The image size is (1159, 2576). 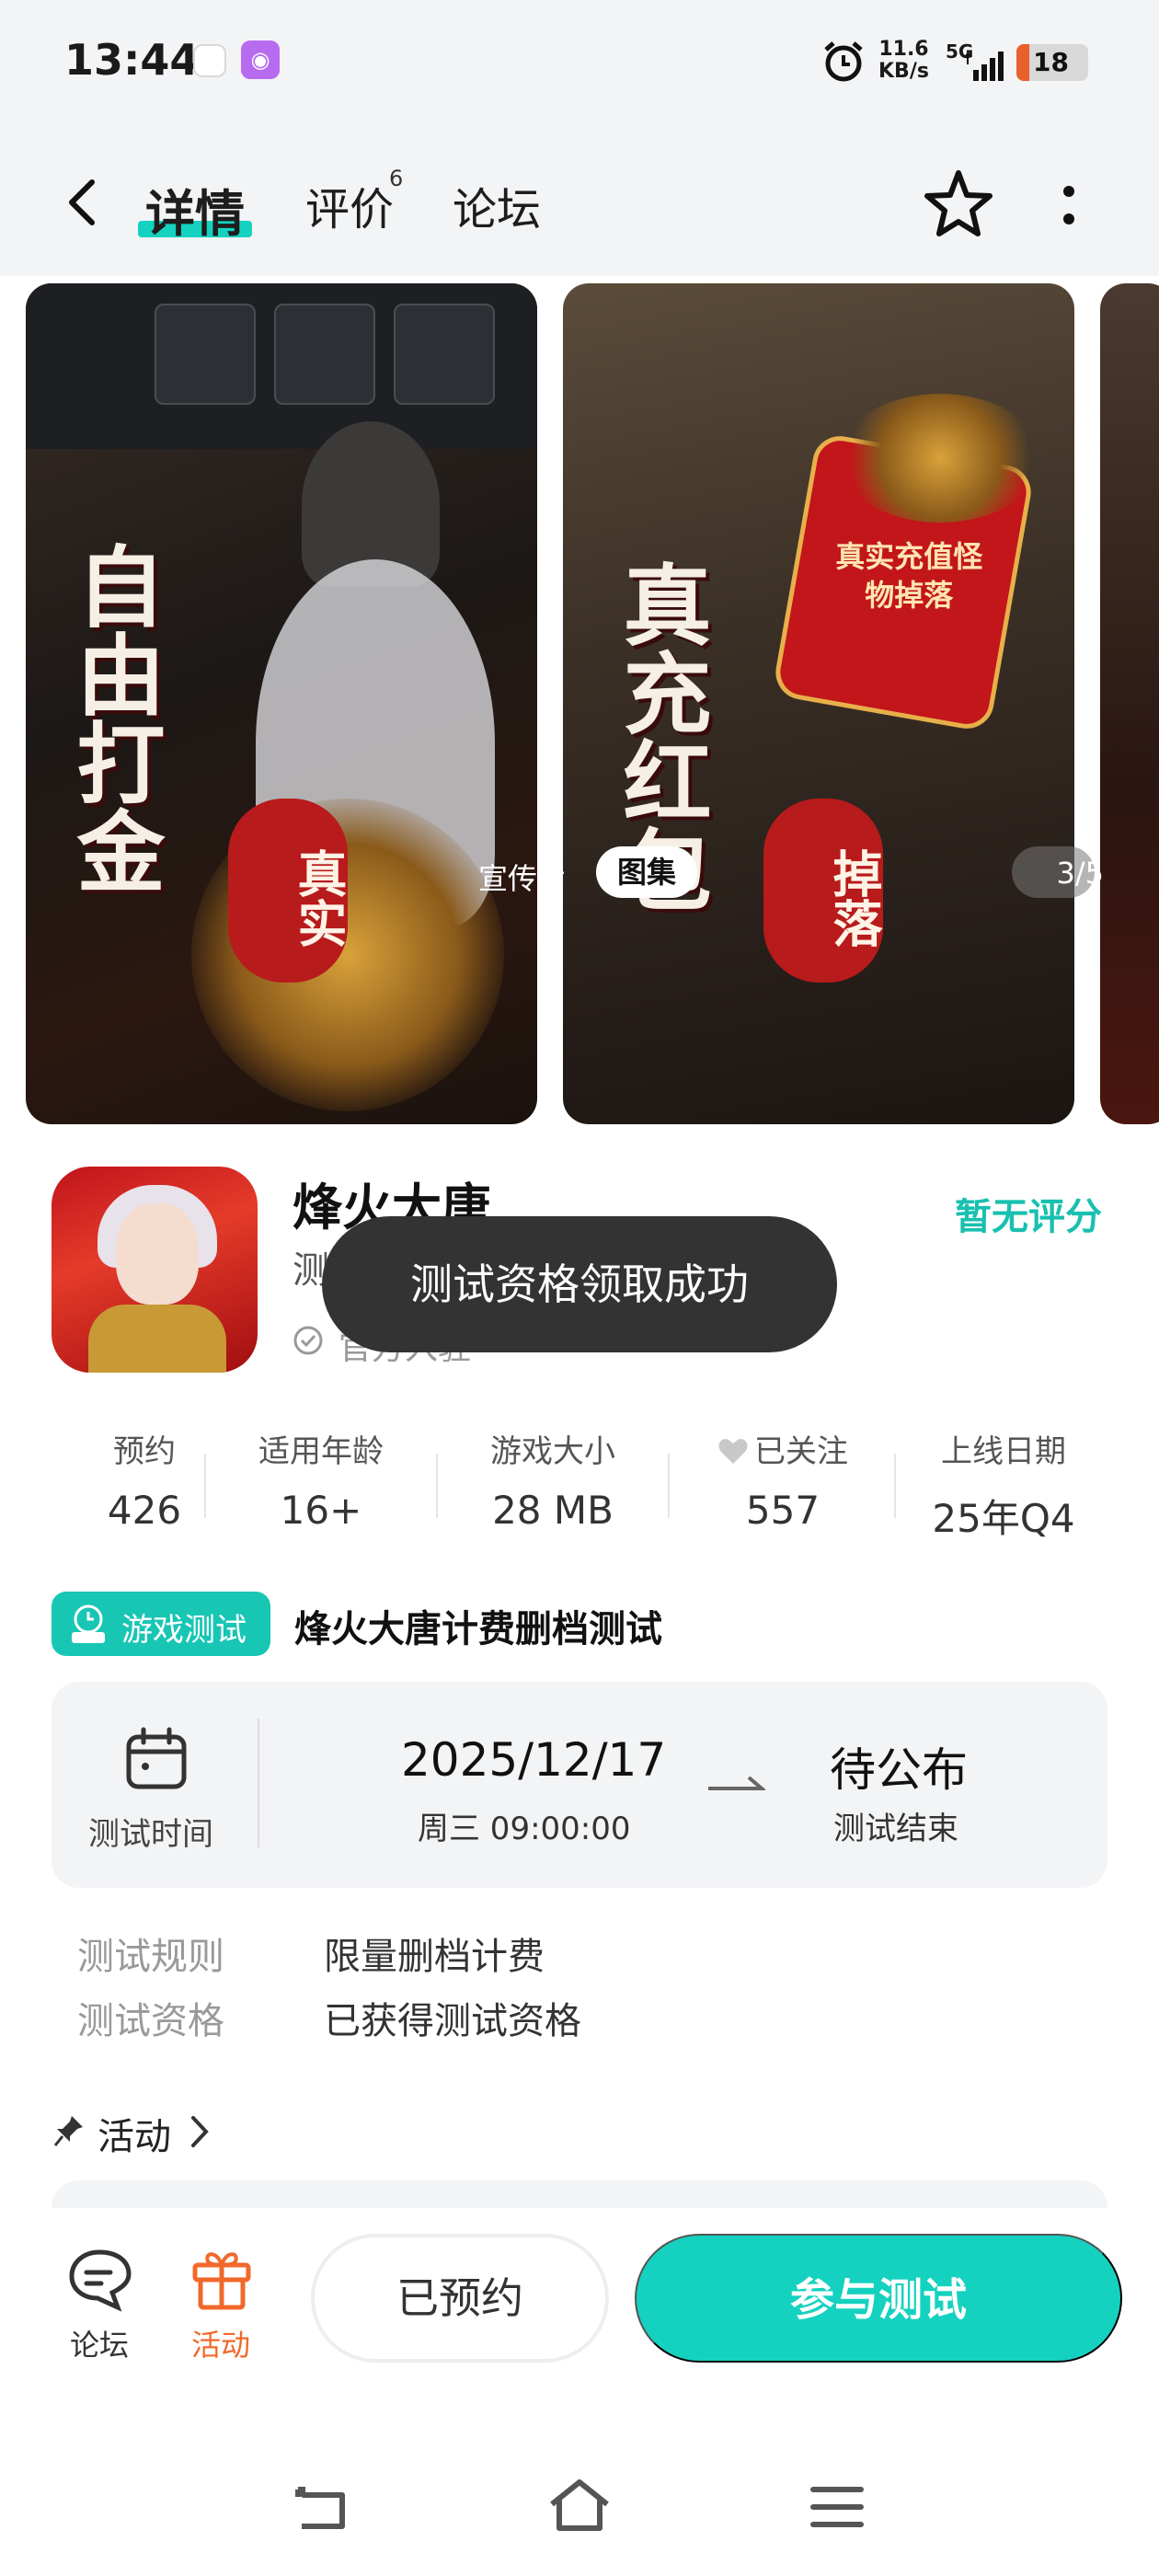 What do you see at coordinates (552, 1451) in the screenshot?
I see `stat-label: 游戏大小` at bounding box center [552, 1451].